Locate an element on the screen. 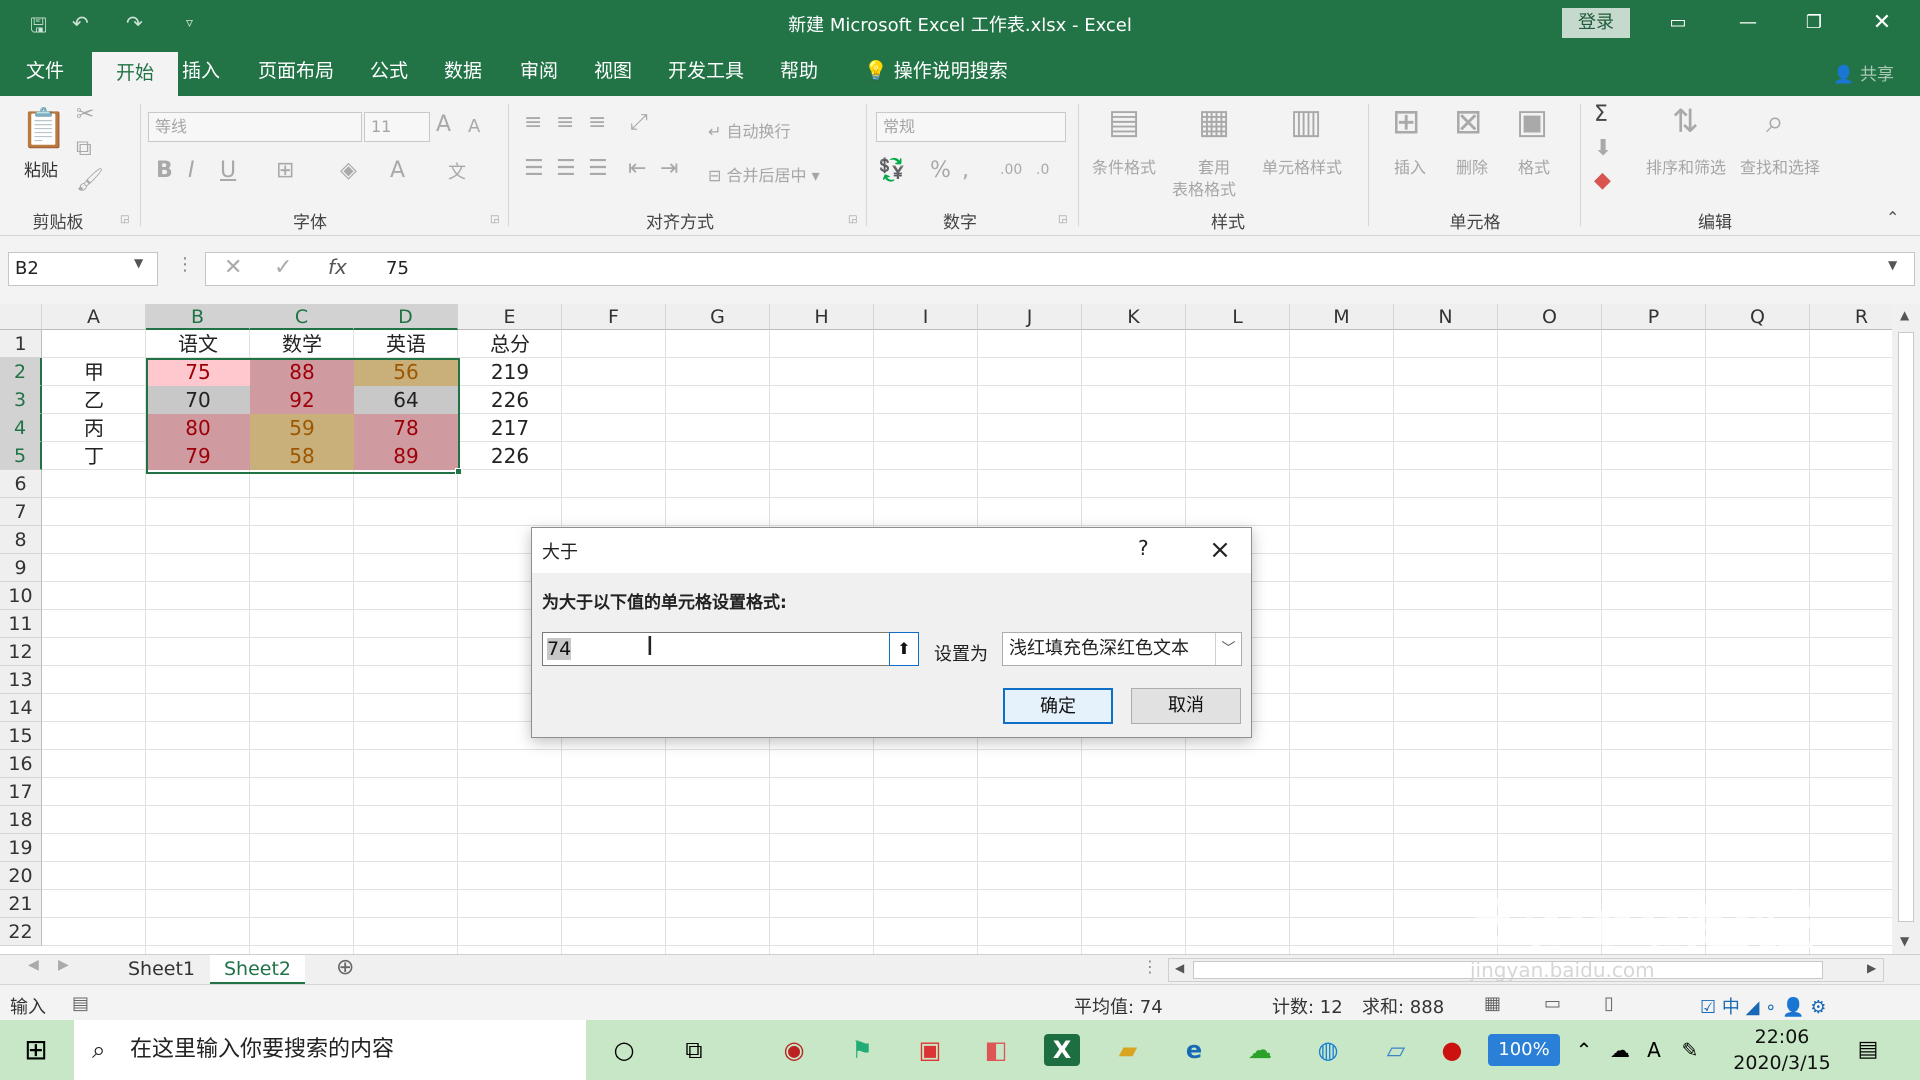  alignment-launcher-icon: ◲ is located at coordinates (852, 219).